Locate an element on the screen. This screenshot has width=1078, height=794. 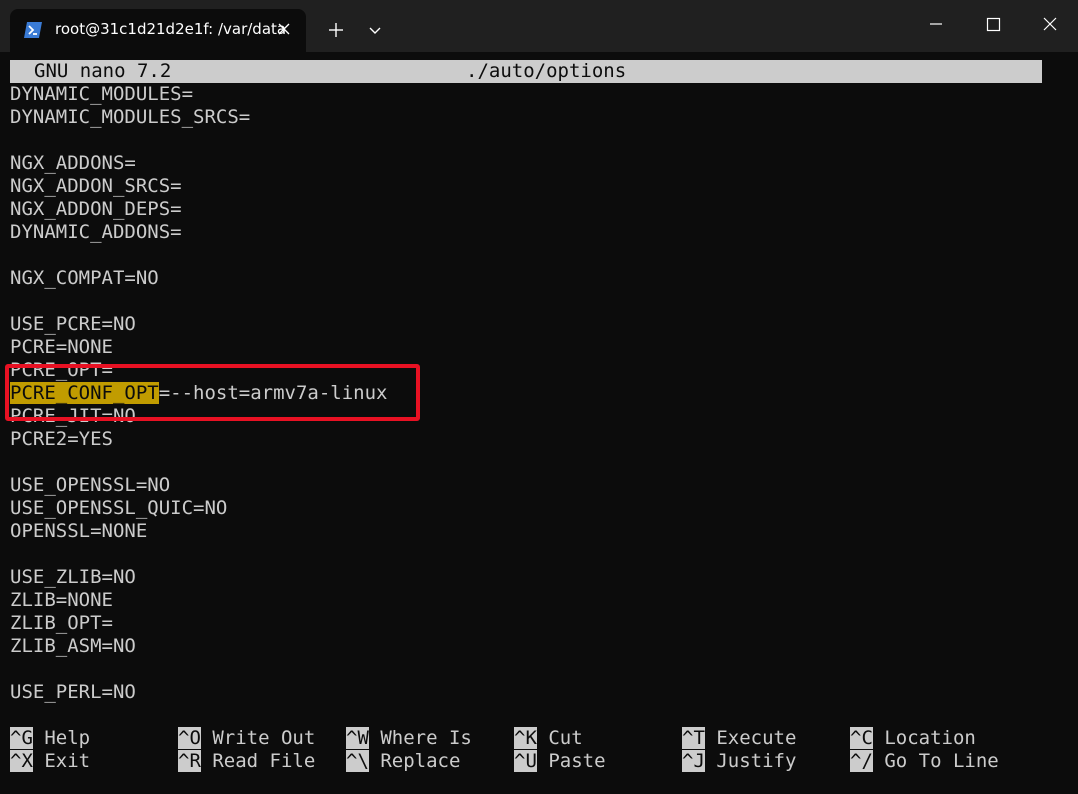
new-tab-icon is located at coordinates (336, 30).